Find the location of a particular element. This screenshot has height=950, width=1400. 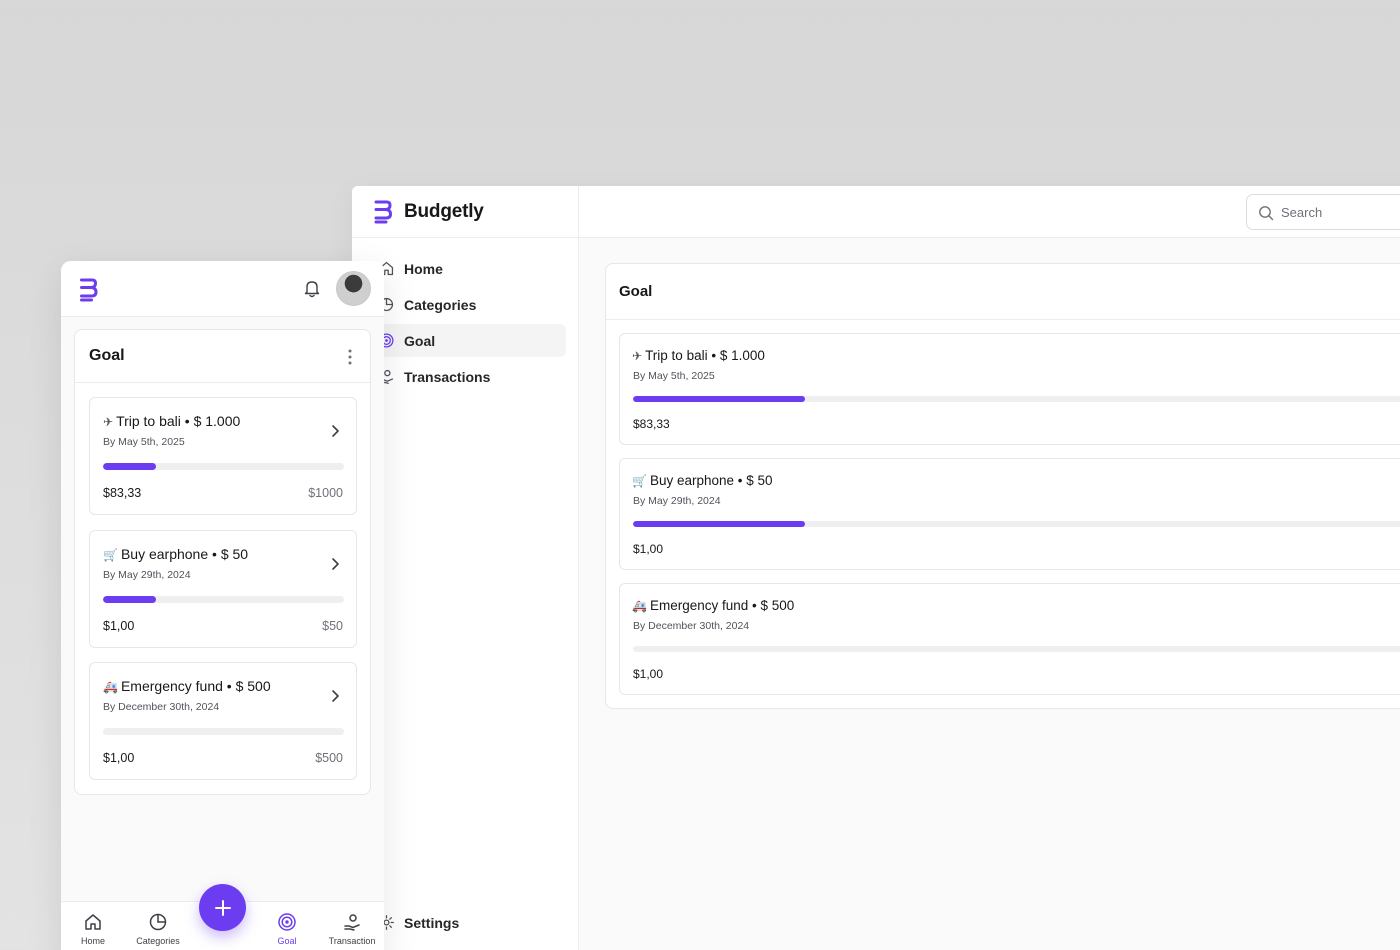

goal-target: $50 is located at coordinates (332, 626).